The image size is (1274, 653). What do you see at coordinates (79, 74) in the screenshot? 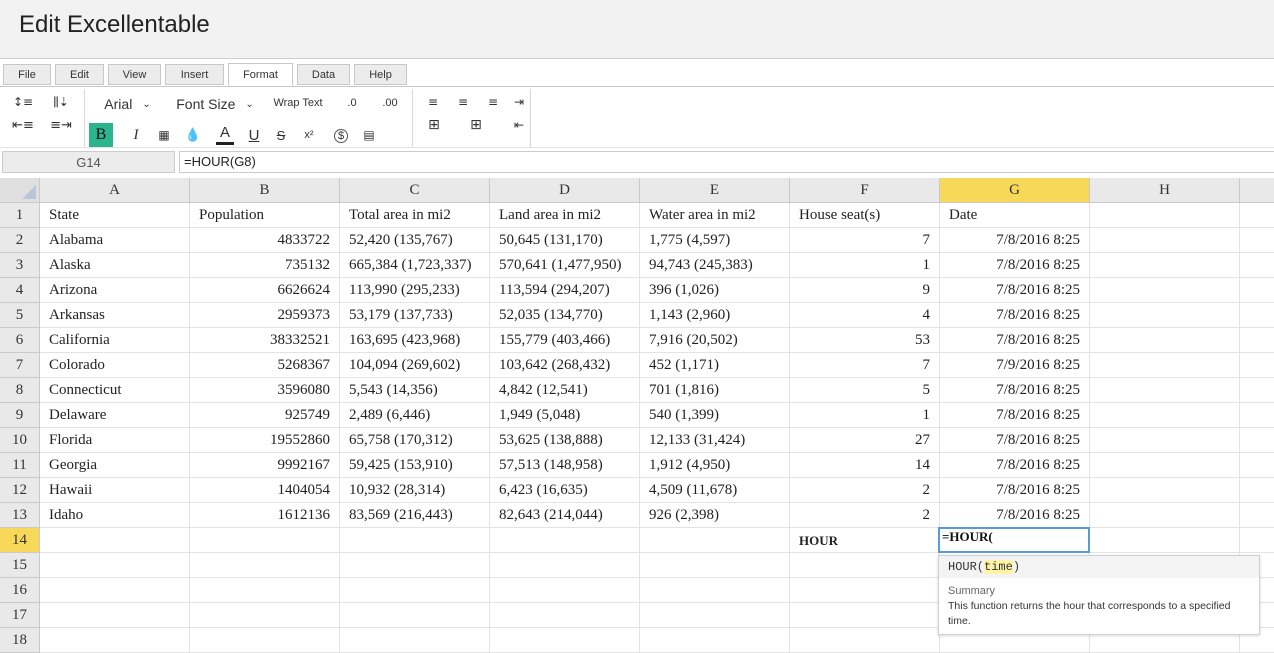
I see `tab-edit: Edit` at bounding box center [79, 74].